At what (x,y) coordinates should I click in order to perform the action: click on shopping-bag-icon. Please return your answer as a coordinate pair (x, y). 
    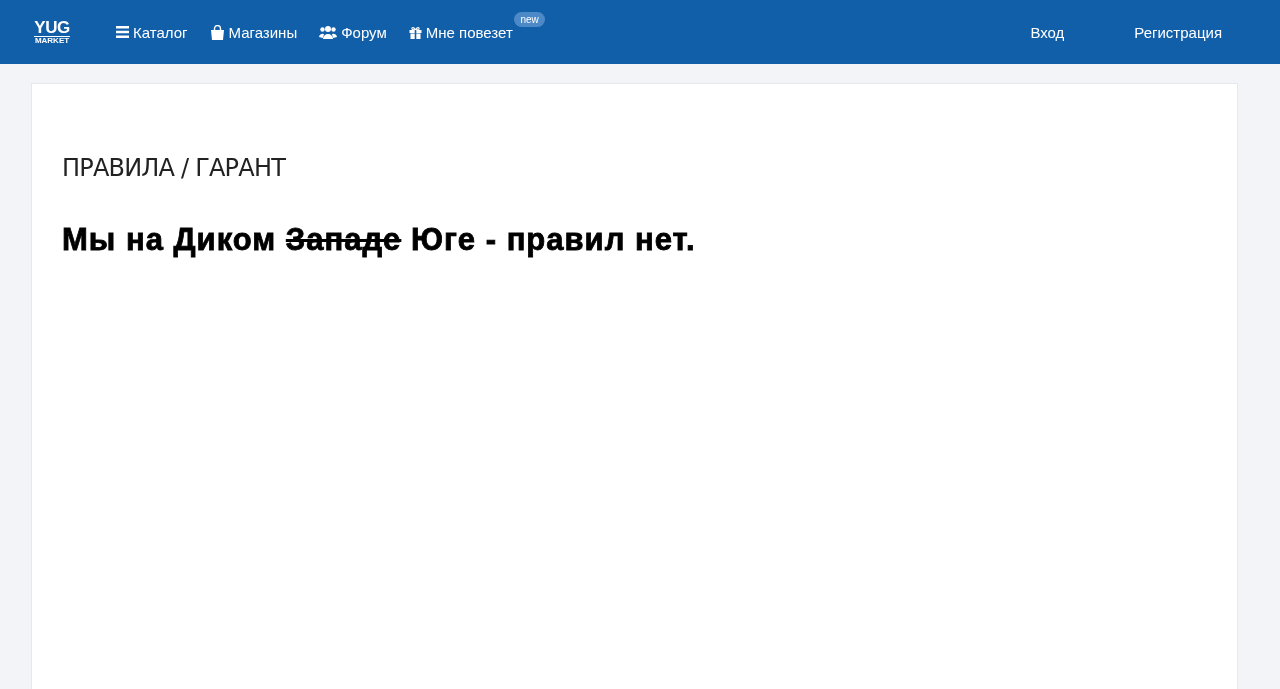
    Looking at the image, I should click on (217, 32).